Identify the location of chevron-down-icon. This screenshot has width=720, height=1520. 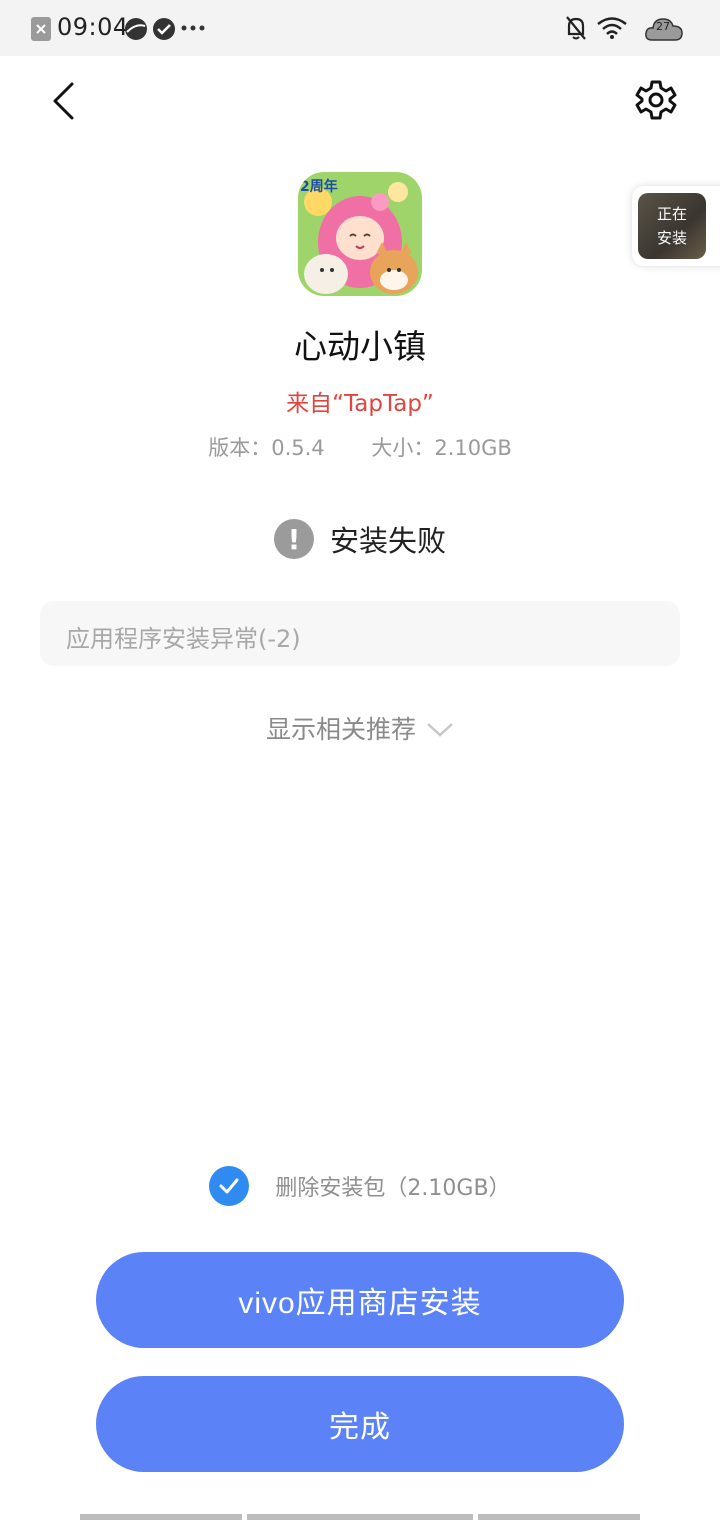
(440, 730).